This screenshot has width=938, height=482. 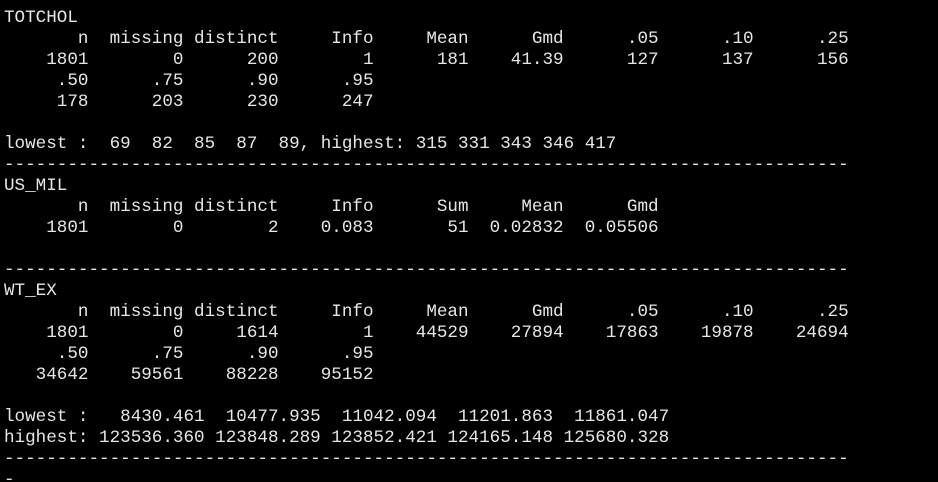 I want to click on quantile-value-row: 178 203 230 247, so click(x=189, y=102).